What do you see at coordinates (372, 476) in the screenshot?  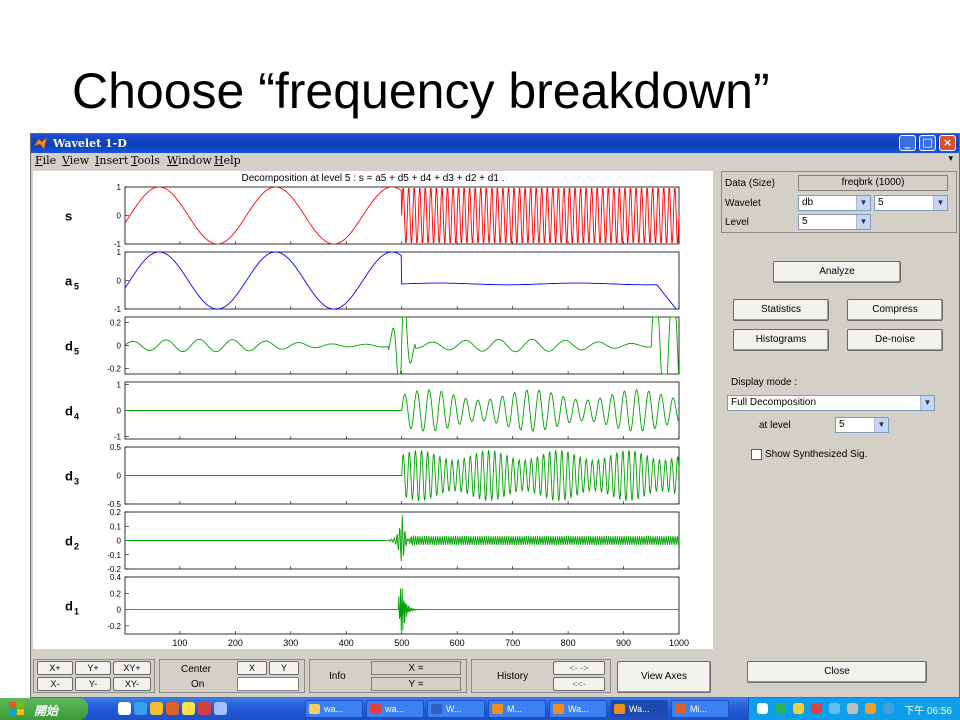 I see `panel-d3: d 30.50-0.5` at bounding box center [372, 476].